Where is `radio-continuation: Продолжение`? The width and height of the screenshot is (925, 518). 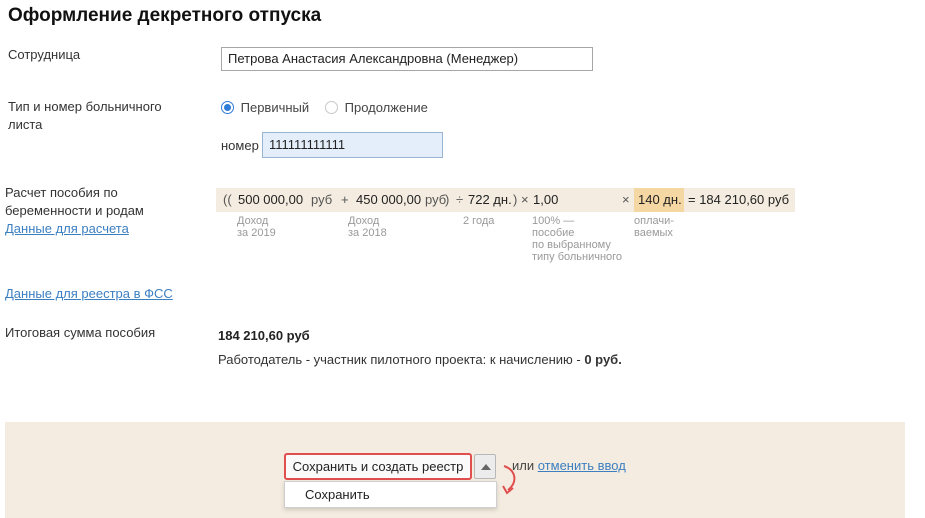 radio-continuation: Продолжение is located at coordinates (376, 107).